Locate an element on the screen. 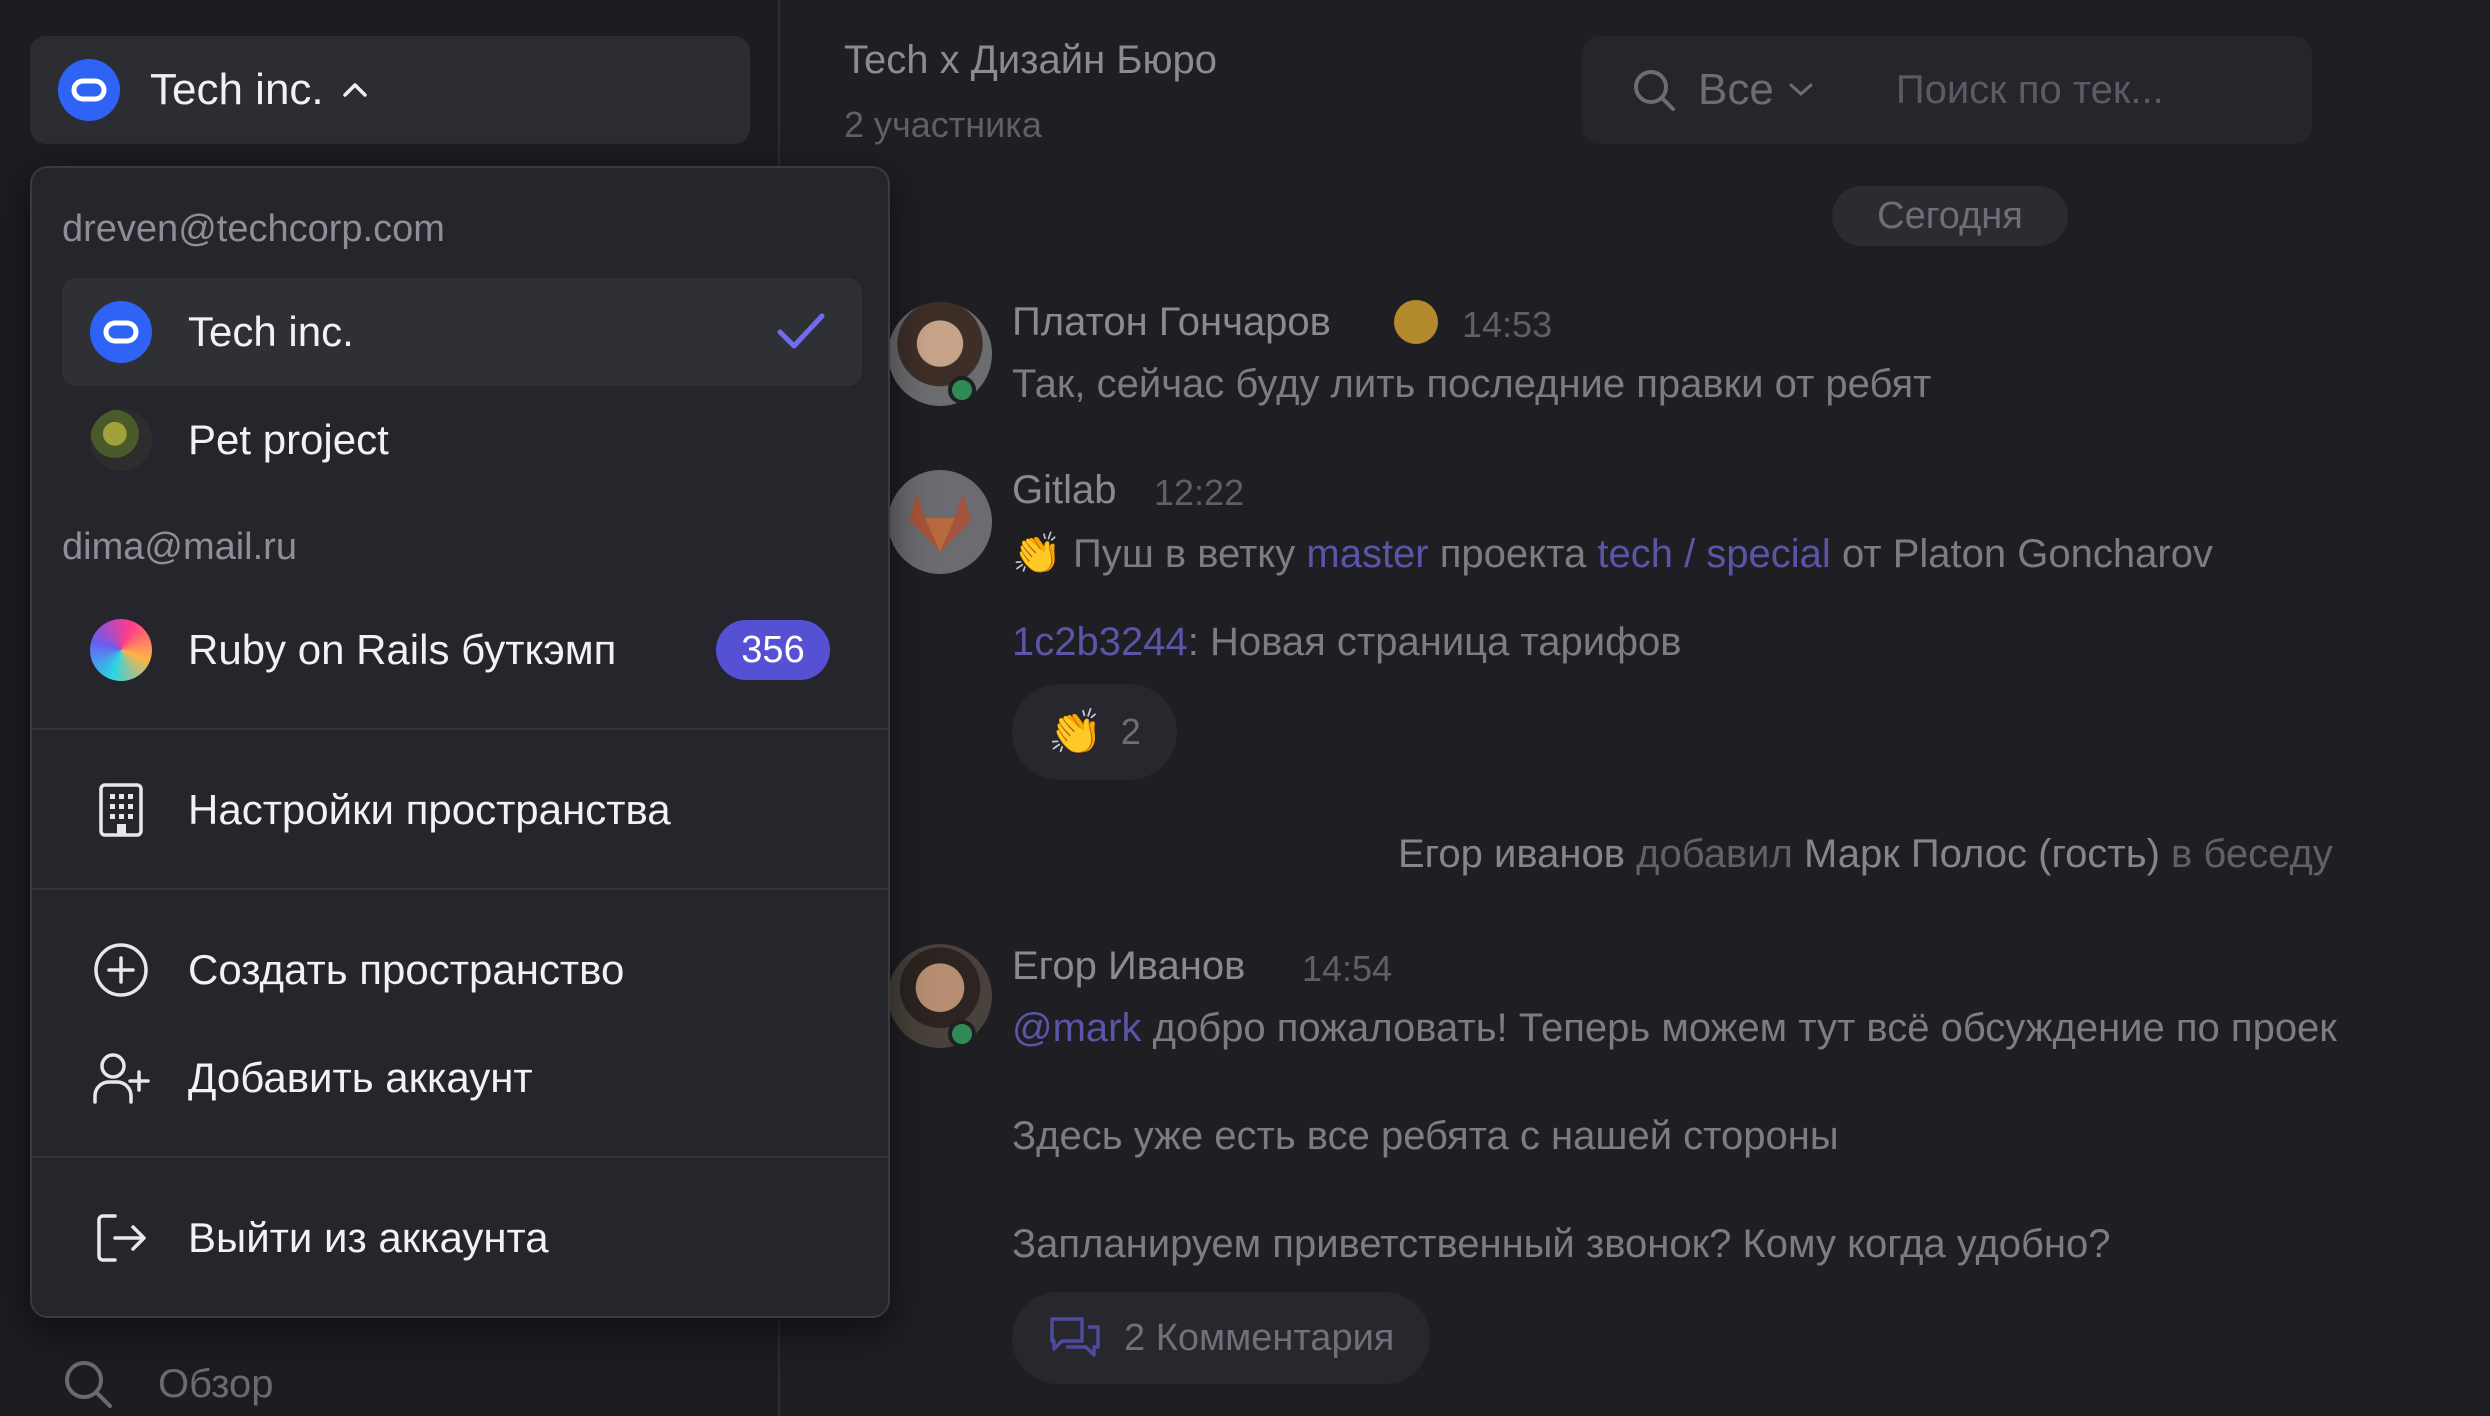 This screenshot has height=1416, width=2490. filter-label: Все is located at coordinates (1736, 89).